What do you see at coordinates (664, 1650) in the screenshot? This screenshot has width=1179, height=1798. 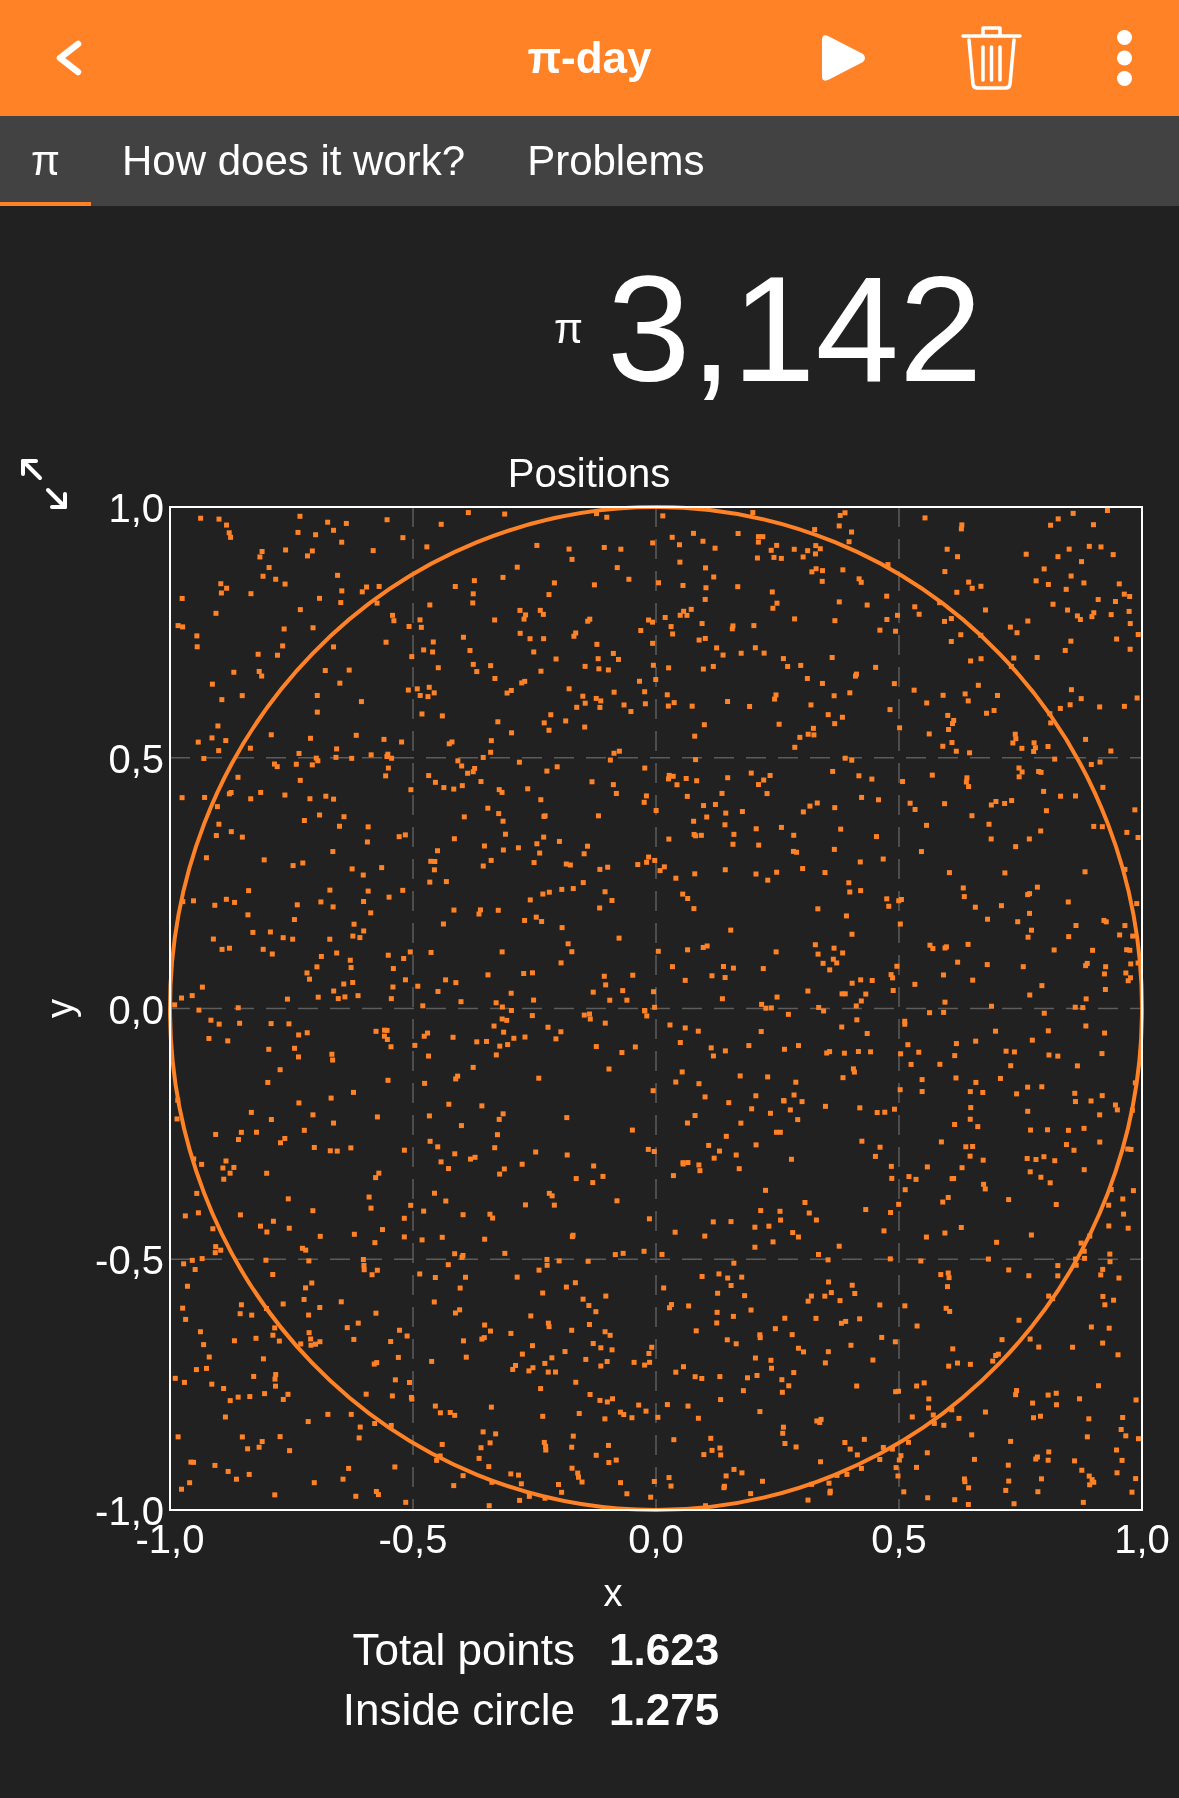 I see `stat-value: 1.623` at bounding box center [664, 1650].